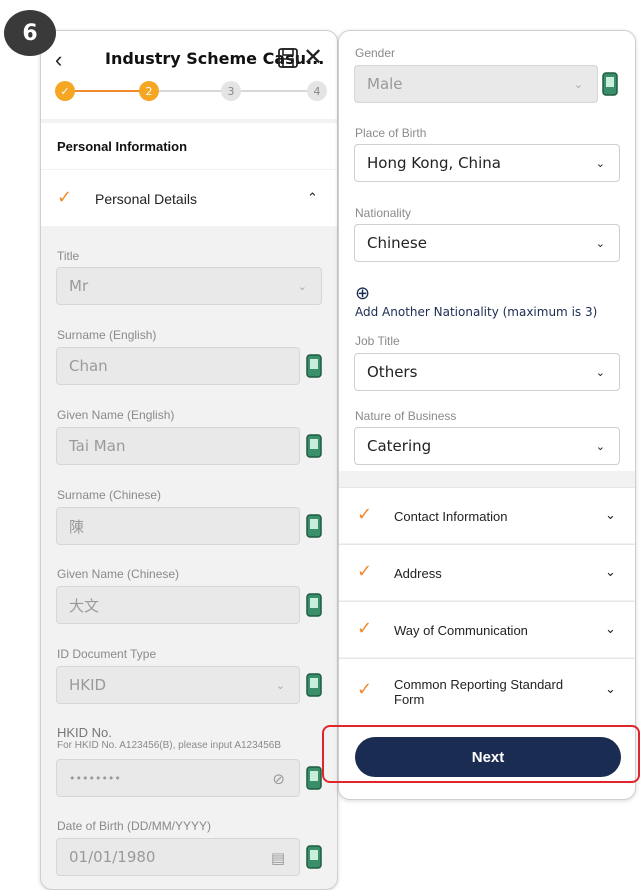 The width and height of the screenshot is (640, 890). Describe the element at coordinates (487, 572) in the screenshot. I see `accordion-address: ✓ Address ⌄` at that location.